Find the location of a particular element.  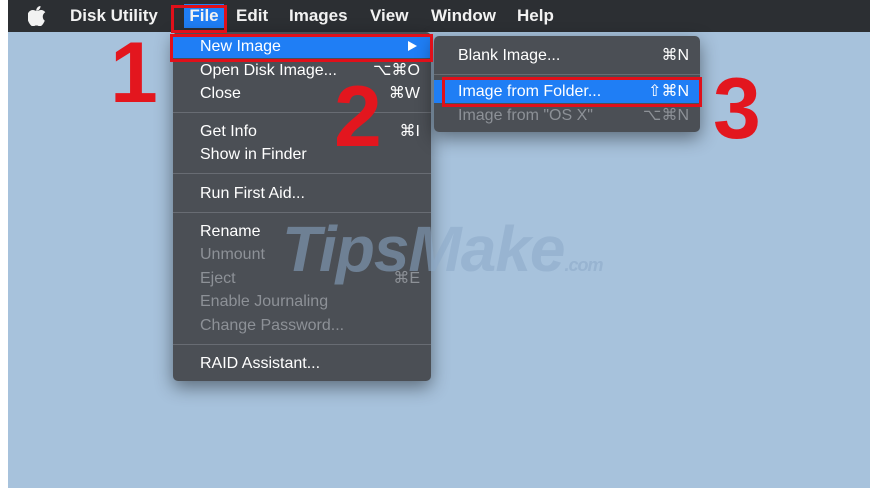

menu-item-label: Eject is located at coordinates (218, 278).